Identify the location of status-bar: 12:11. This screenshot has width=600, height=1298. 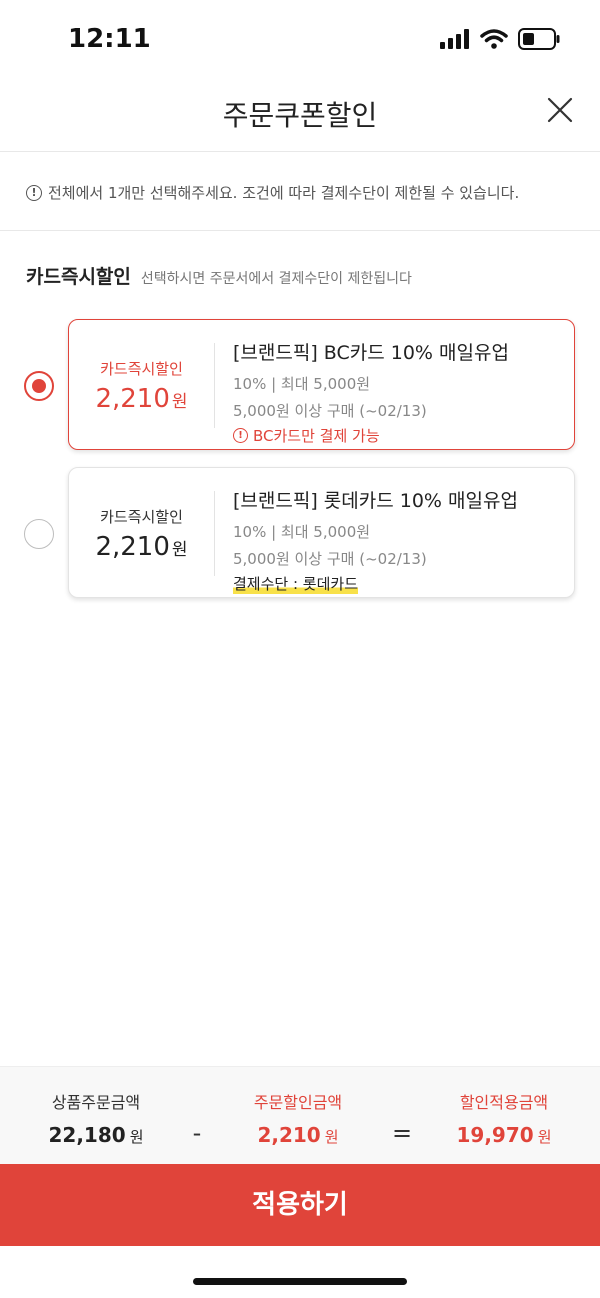
(300, 40).